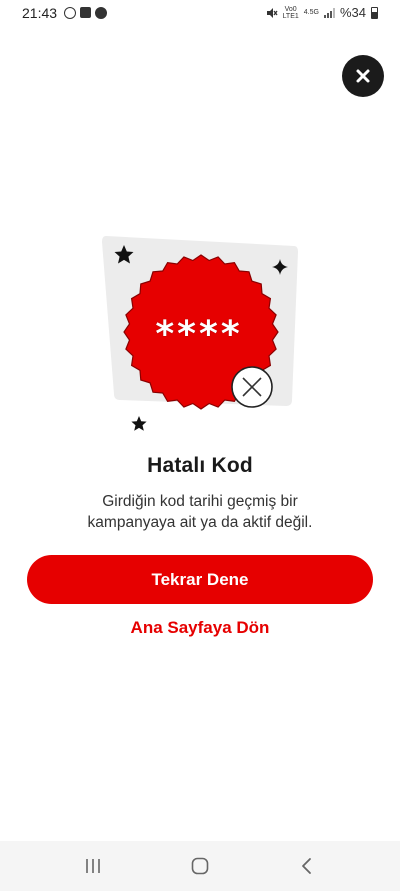 The width and height of the screenshot is (400, 891). I want to click on code-mask-text: ****, so click(199, 334).